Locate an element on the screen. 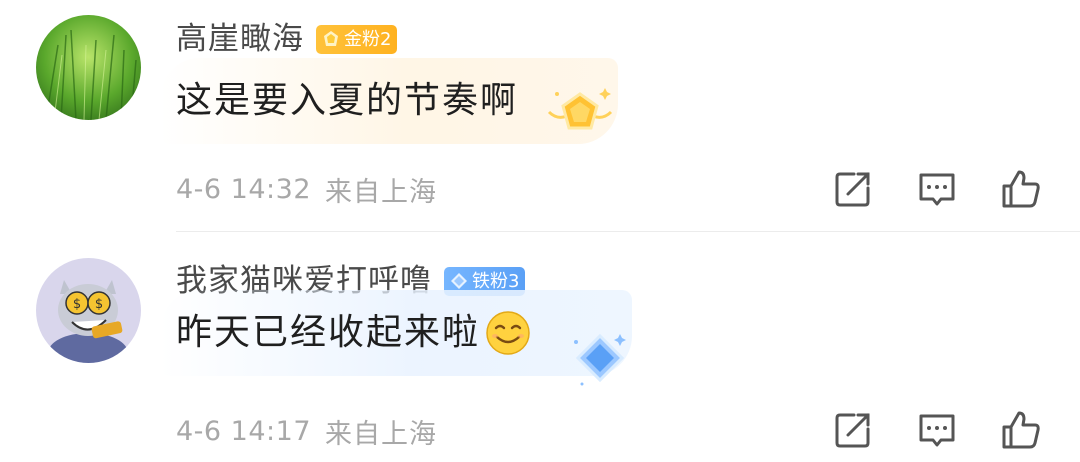 Image resolution: width=1080 pixels, height=462 pixels. crown-icon is located at coordinates (331, 38).